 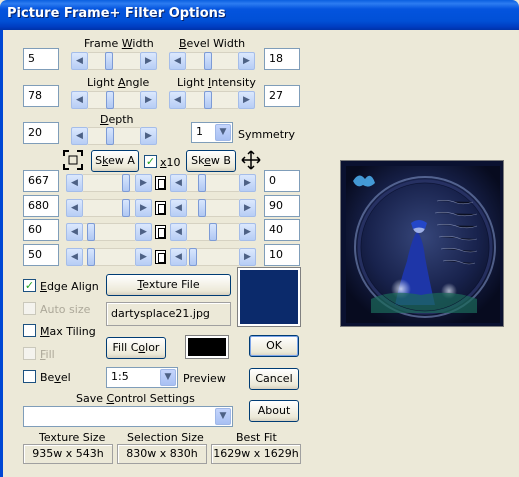 What do you see at coordinates (41, 96) in the screenshot?
I see `light-angle-input: 78` at bounding box center [41, 96].